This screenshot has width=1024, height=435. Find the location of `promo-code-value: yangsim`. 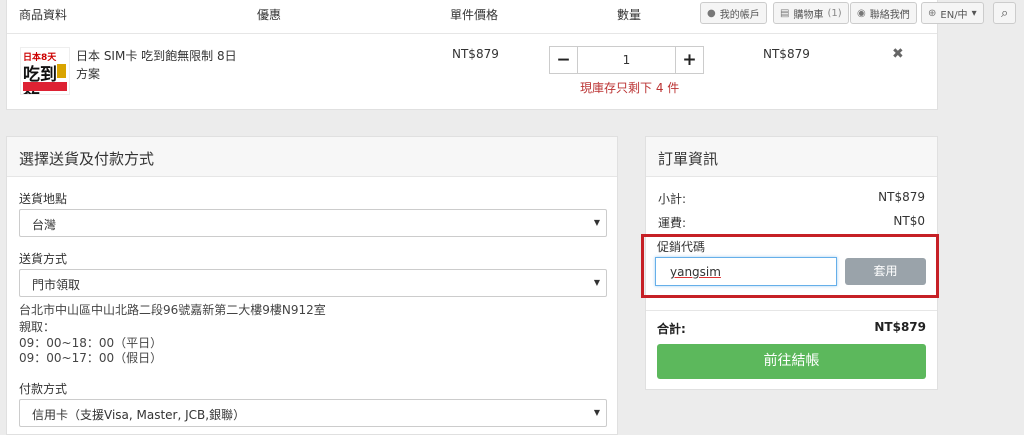

promo-code-value: yangsim is located at coordinates (695, 272).